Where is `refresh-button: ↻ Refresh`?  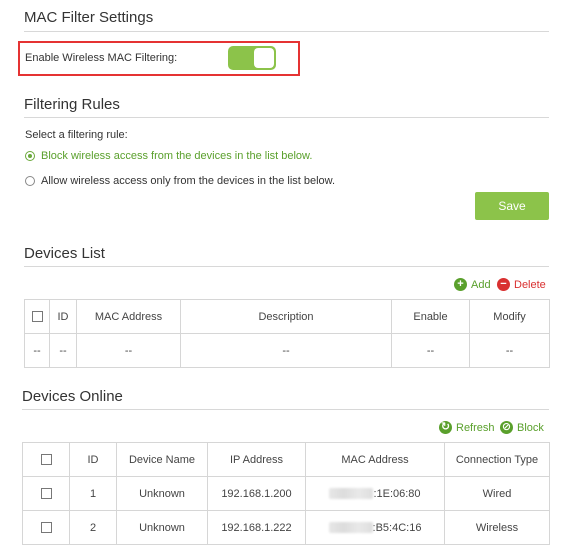 refresh-button: ↻ Refresh is located at coordinates (467, 427).